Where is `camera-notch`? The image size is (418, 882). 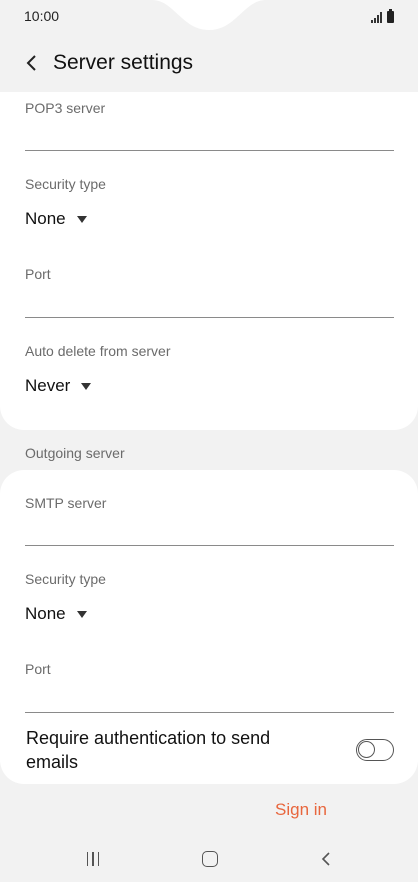 camera-notch is located at coordinates (209, 15).